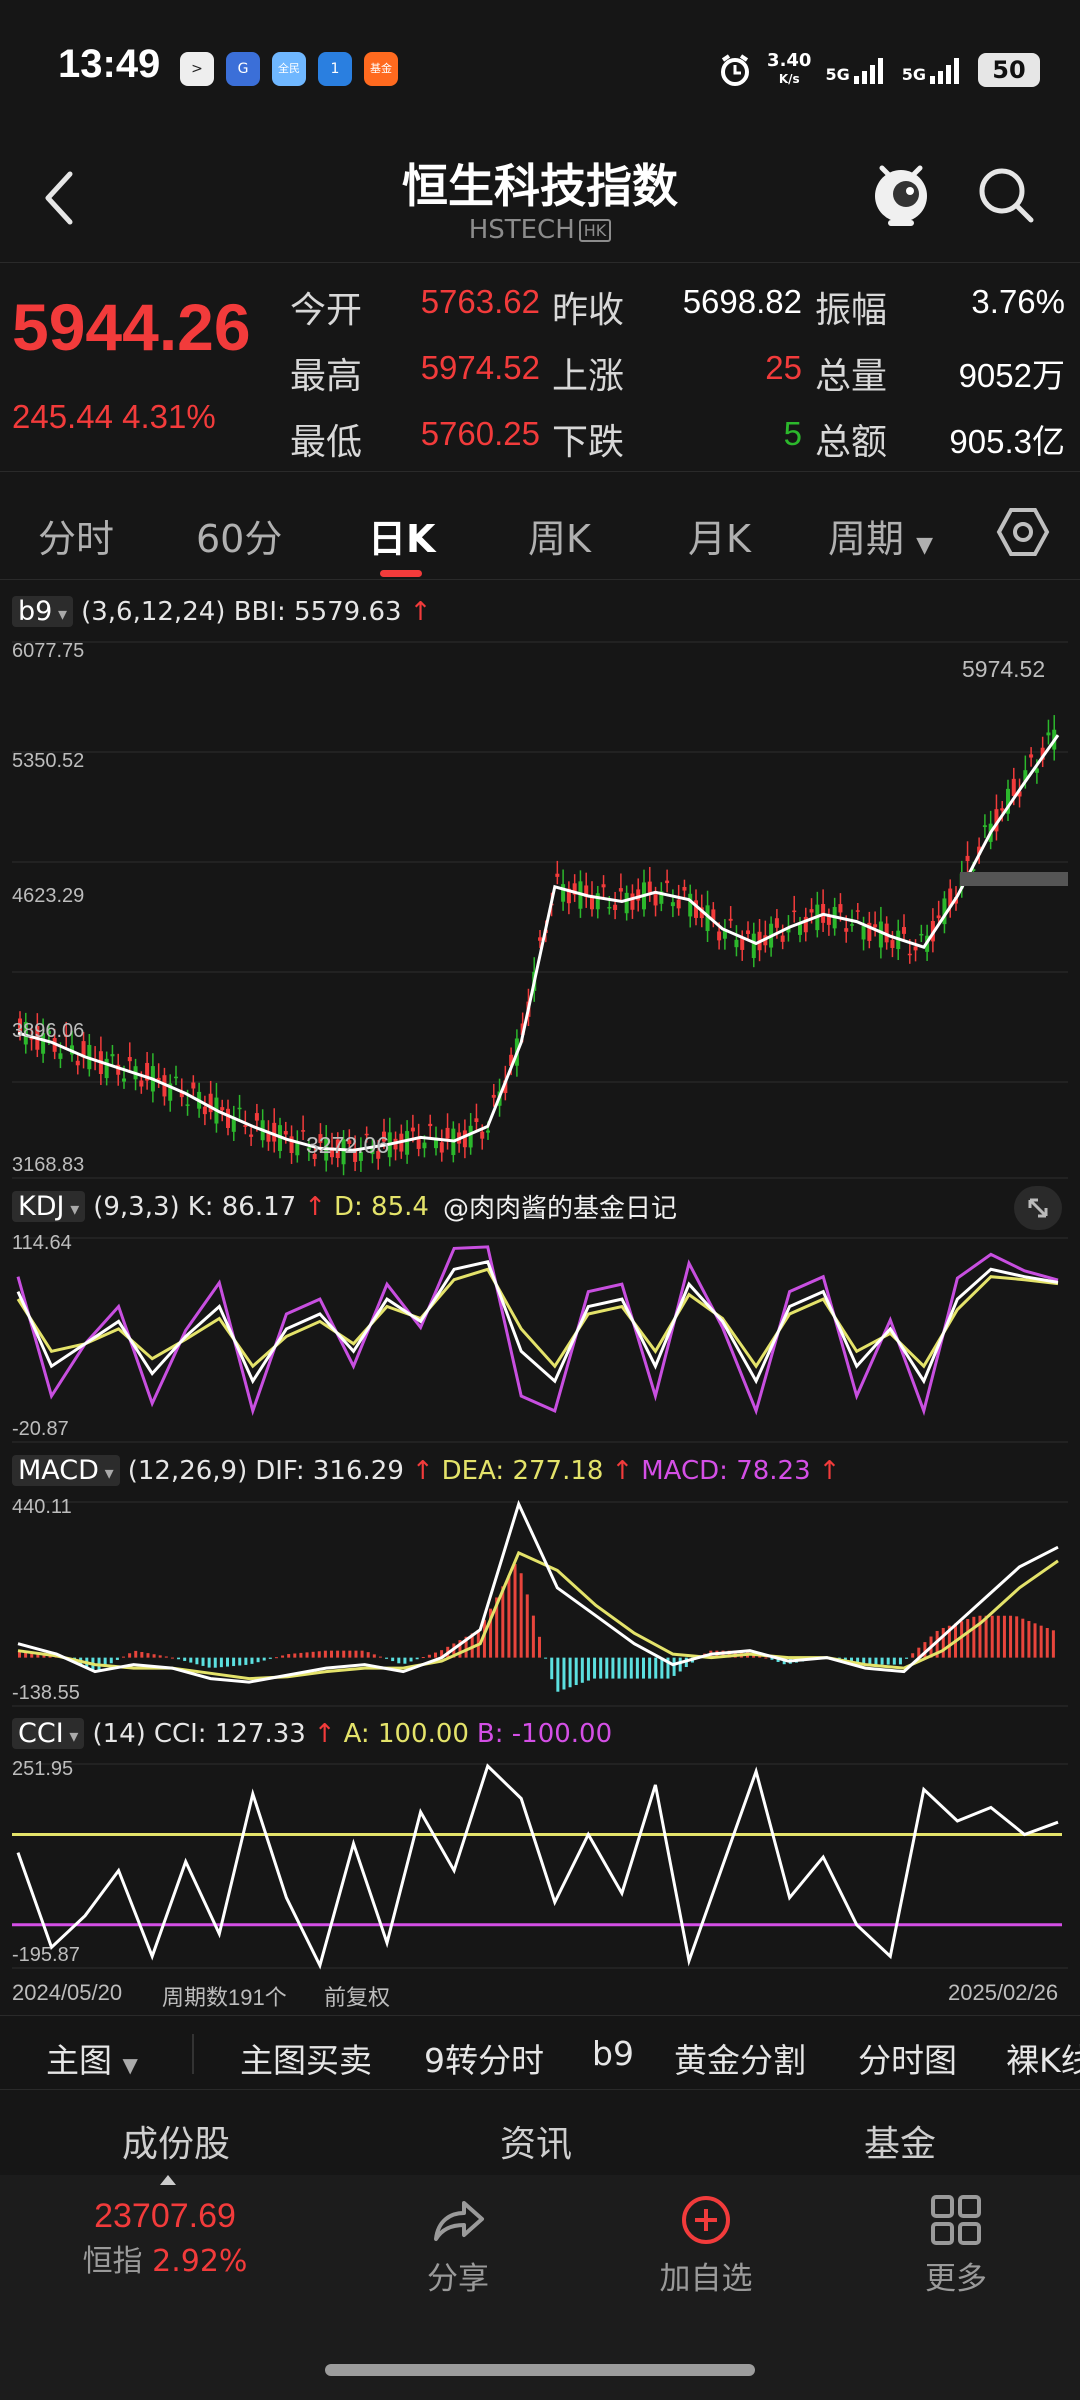 This screenshot has width=1080, height=2400. I want to click on tab-daily-k: 日K, so click(401, 535).